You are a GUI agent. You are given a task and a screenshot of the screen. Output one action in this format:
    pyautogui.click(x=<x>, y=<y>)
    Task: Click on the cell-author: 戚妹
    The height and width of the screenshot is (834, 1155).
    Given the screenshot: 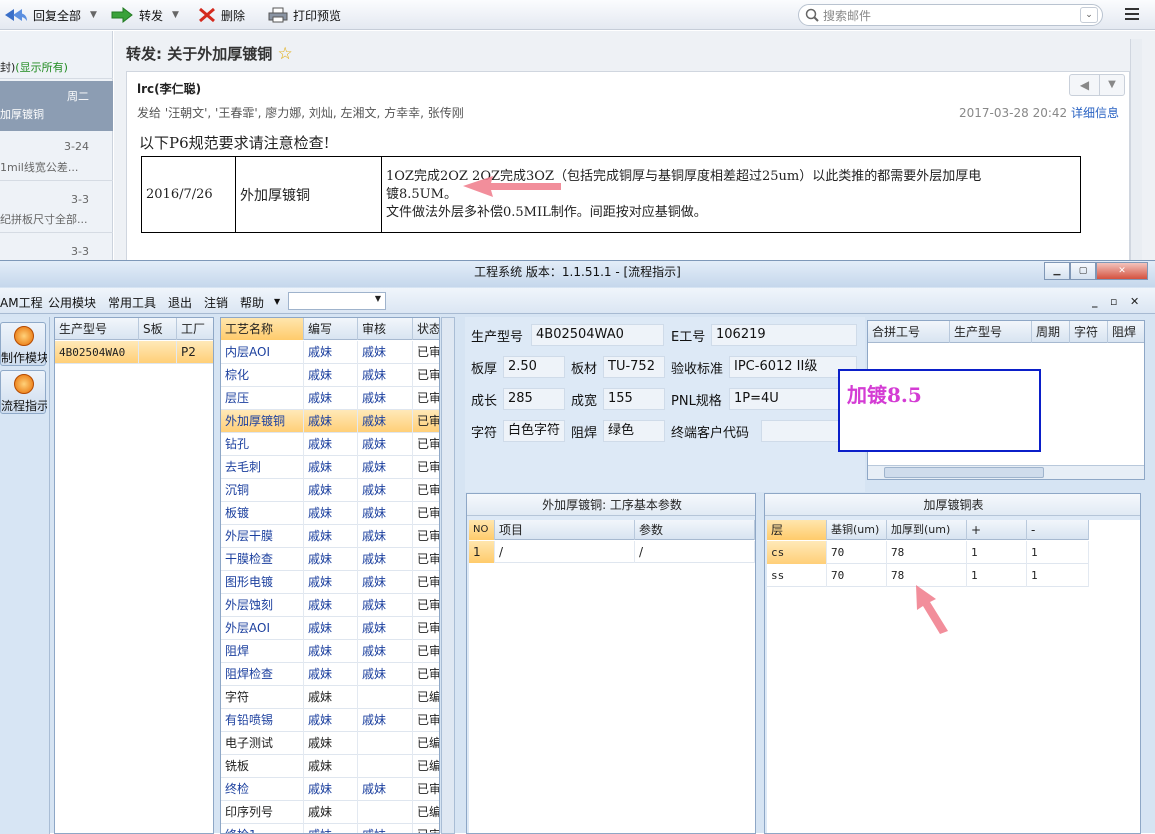 What is the action you would take?
    pyautogui.click(x=331, y=720)
    